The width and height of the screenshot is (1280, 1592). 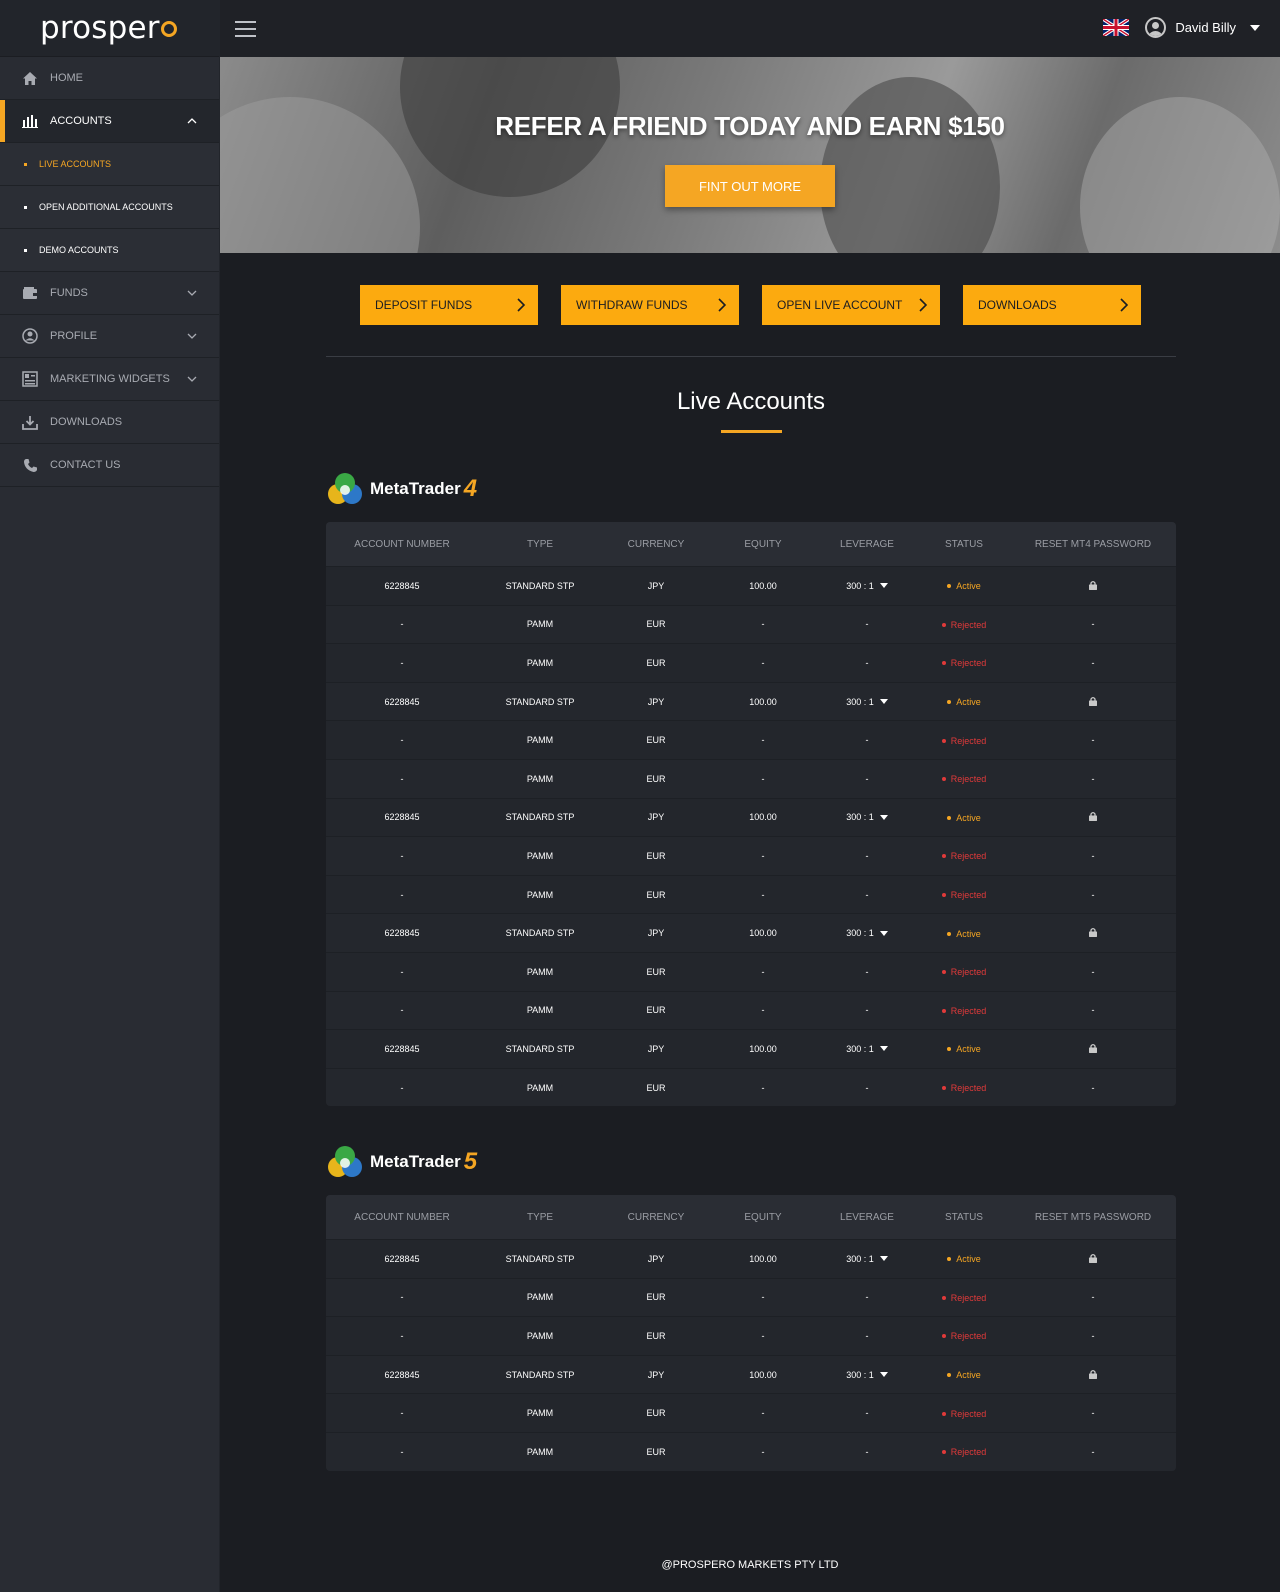 What do you see at coordinates (245, 28) in the screenshot?
I see `menu-icon` at bounding box center [245, 28].